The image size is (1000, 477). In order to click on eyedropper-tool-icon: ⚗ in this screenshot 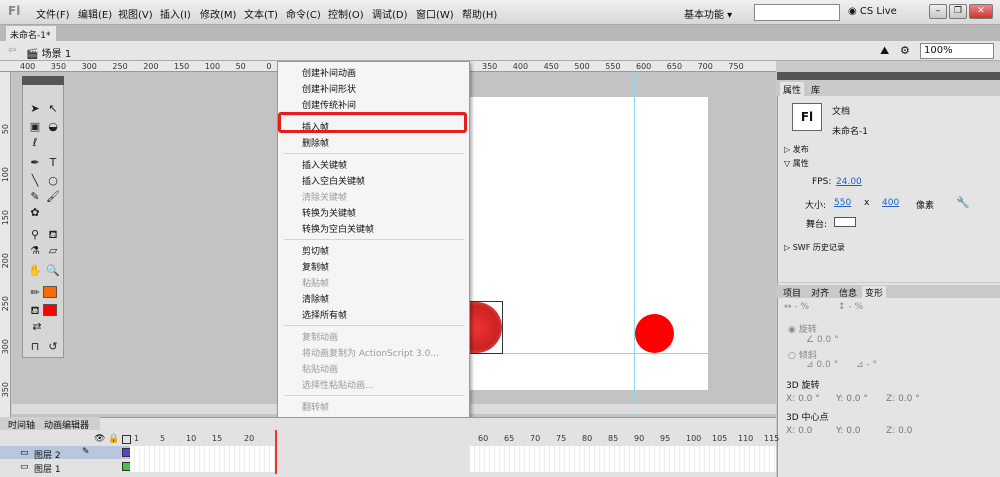, I will do `click(35, 250)`.